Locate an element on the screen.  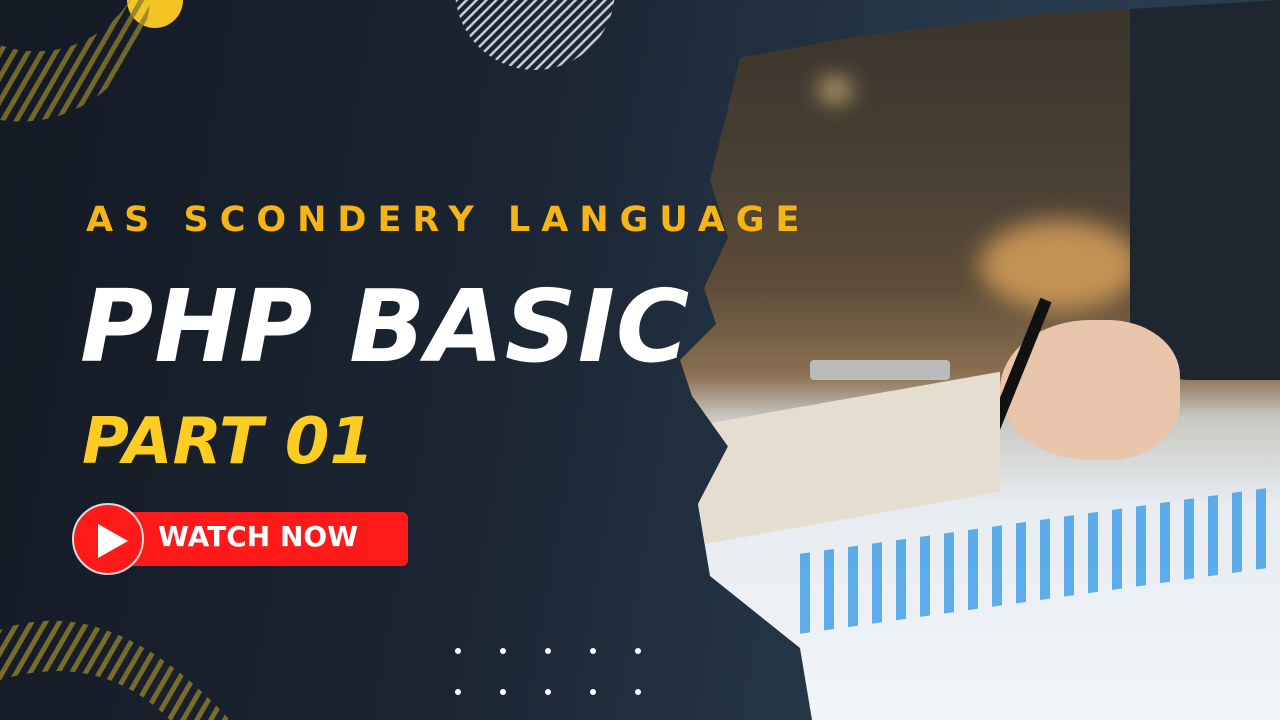
book is located at coordinates (840, 460).